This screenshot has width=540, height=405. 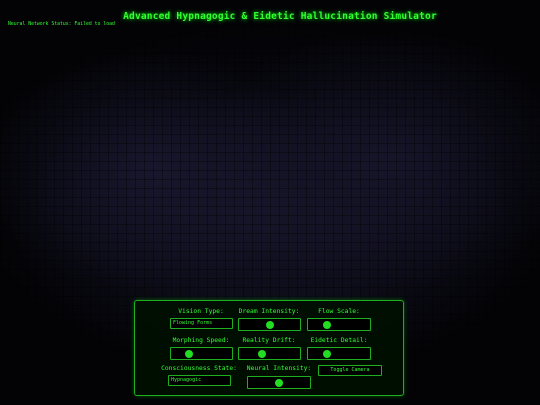 I want to click on toggle-camera-button: Toggle Camera, so click(x=350, y=370).